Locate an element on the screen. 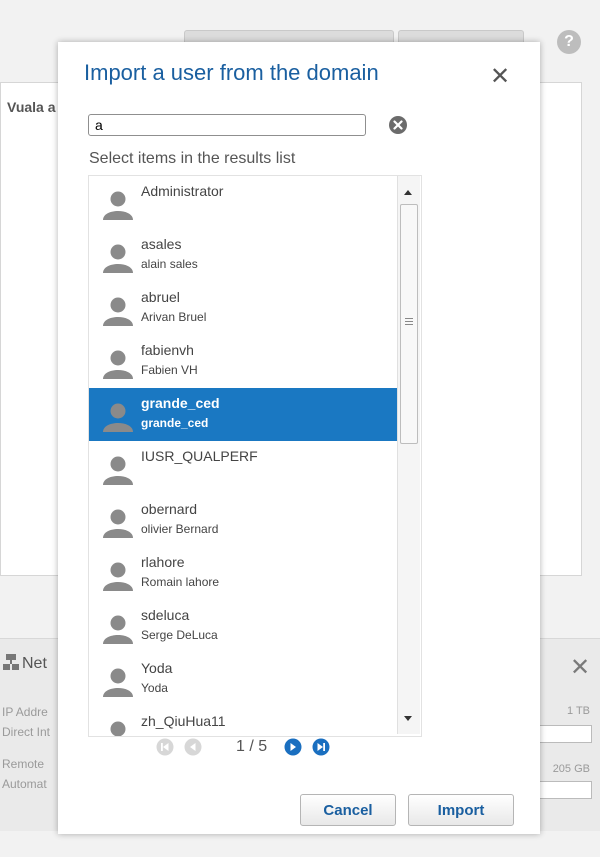 The width and height of the screenshot is (600, 857). user-name: abruel is located at coordinates (160, 297).